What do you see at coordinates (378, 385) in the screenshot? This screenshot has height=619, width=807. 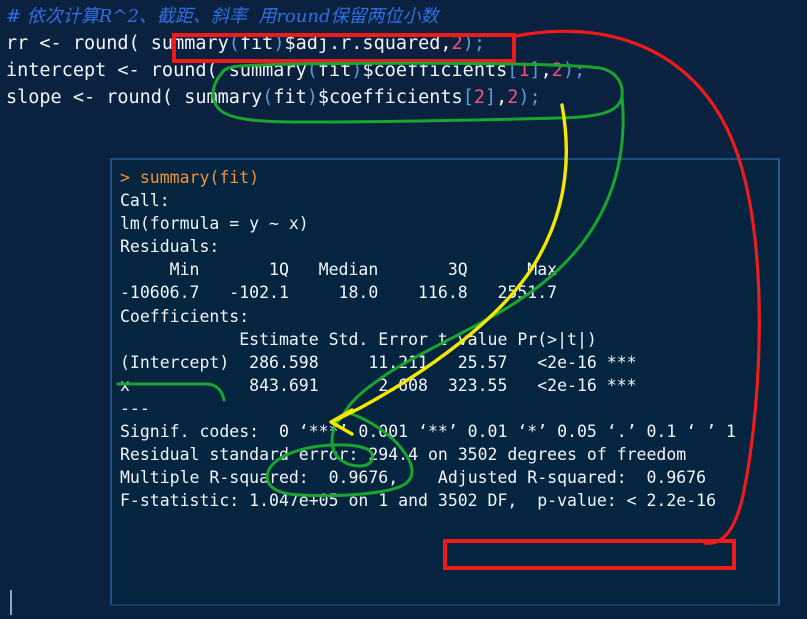 I see `console-output-line: x 843.691 2.608 323.55 <2e-16 ***` at bounding box center [378, 385].